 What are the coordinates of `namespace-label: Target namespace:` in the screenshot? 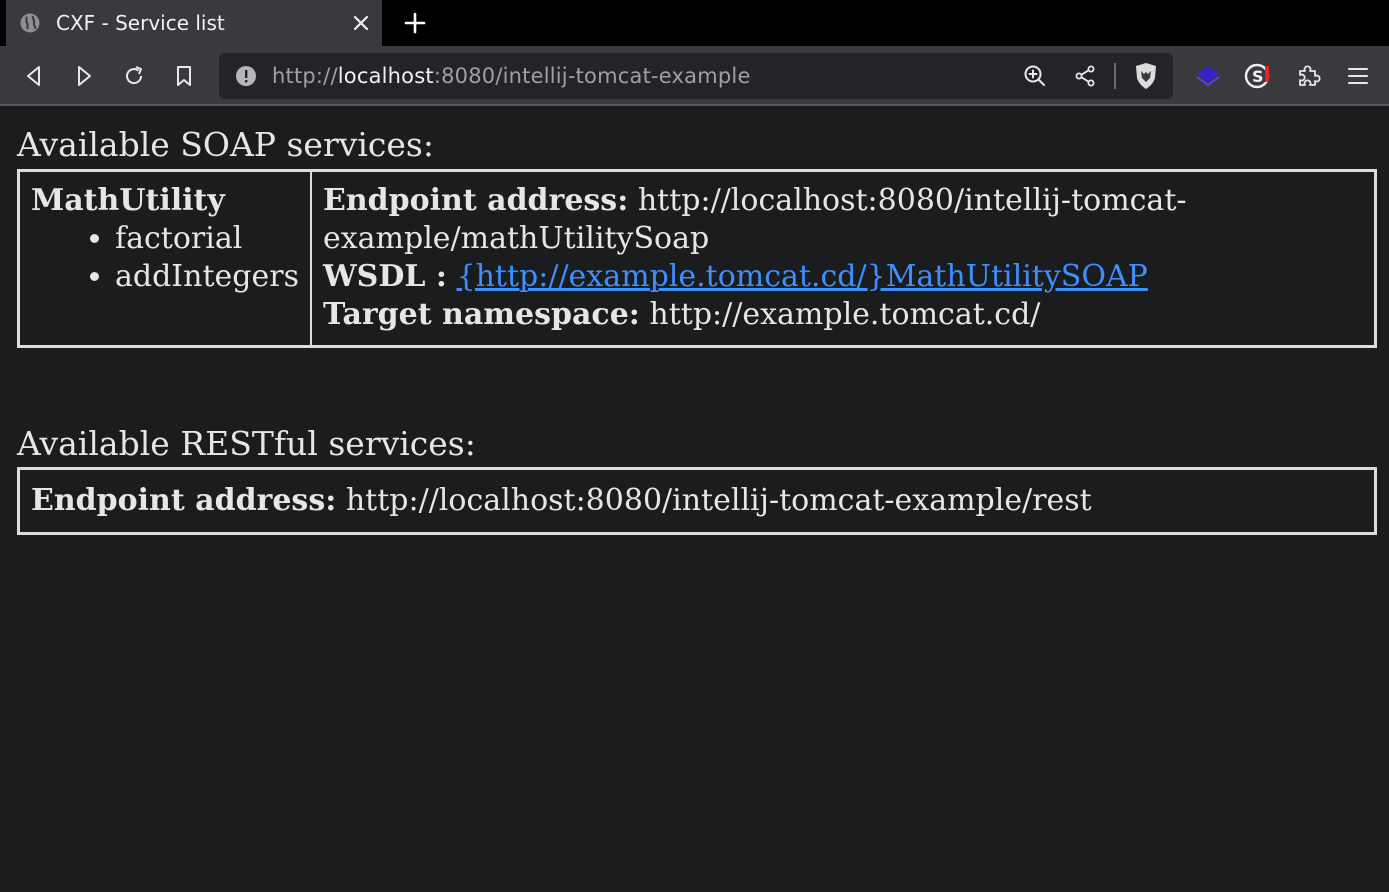 It's located at (481, 314).